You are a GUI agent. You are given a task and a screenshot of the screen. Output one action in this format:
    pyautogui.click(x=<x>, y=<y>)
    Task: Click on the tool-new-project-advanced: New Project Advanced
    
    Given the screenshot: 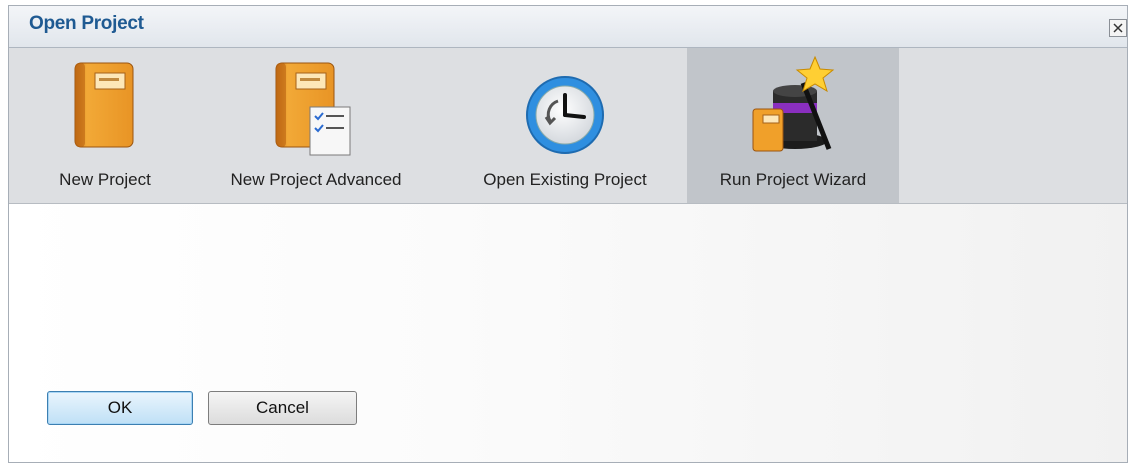 What is the action you would take?
    pyautogui.click(x=316, y=125)
    